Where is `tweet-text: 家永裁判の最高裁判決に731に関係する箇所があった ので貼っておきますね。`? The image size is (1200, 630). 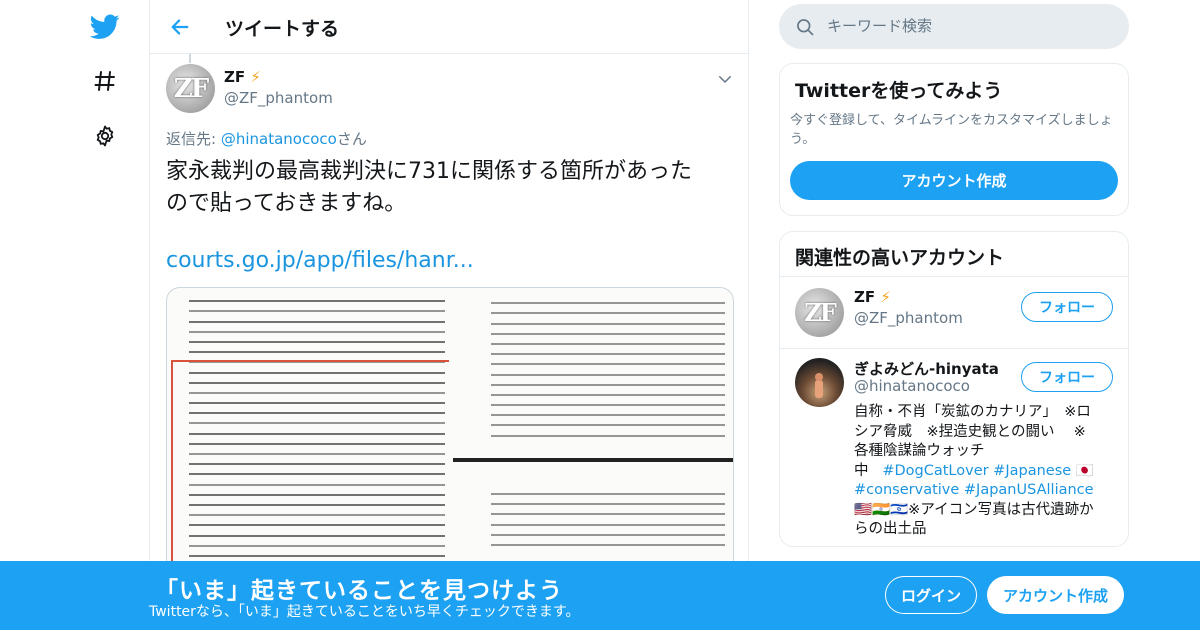
tweet-text: 家永裁判の最高裁判決に731に関係する箇所があった ので貼っておきますね。 is located at coordinates (451, 188).